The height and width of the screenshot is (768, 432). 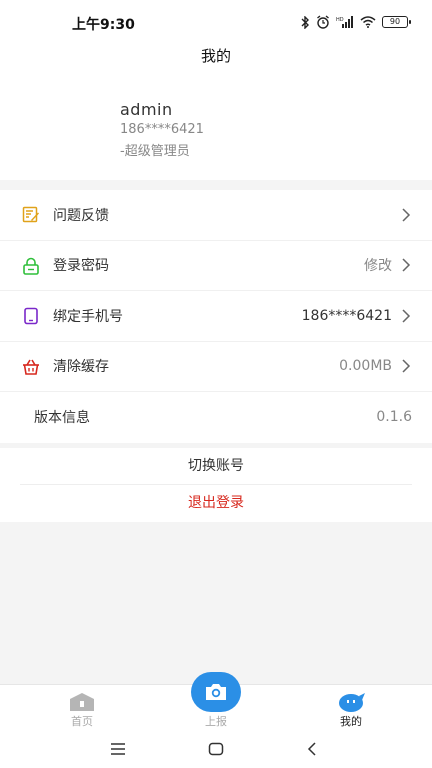 What do you see at coordinates (31, 367) in the screenshot?
I see `basket-icon` at bounding box center [31, 367].